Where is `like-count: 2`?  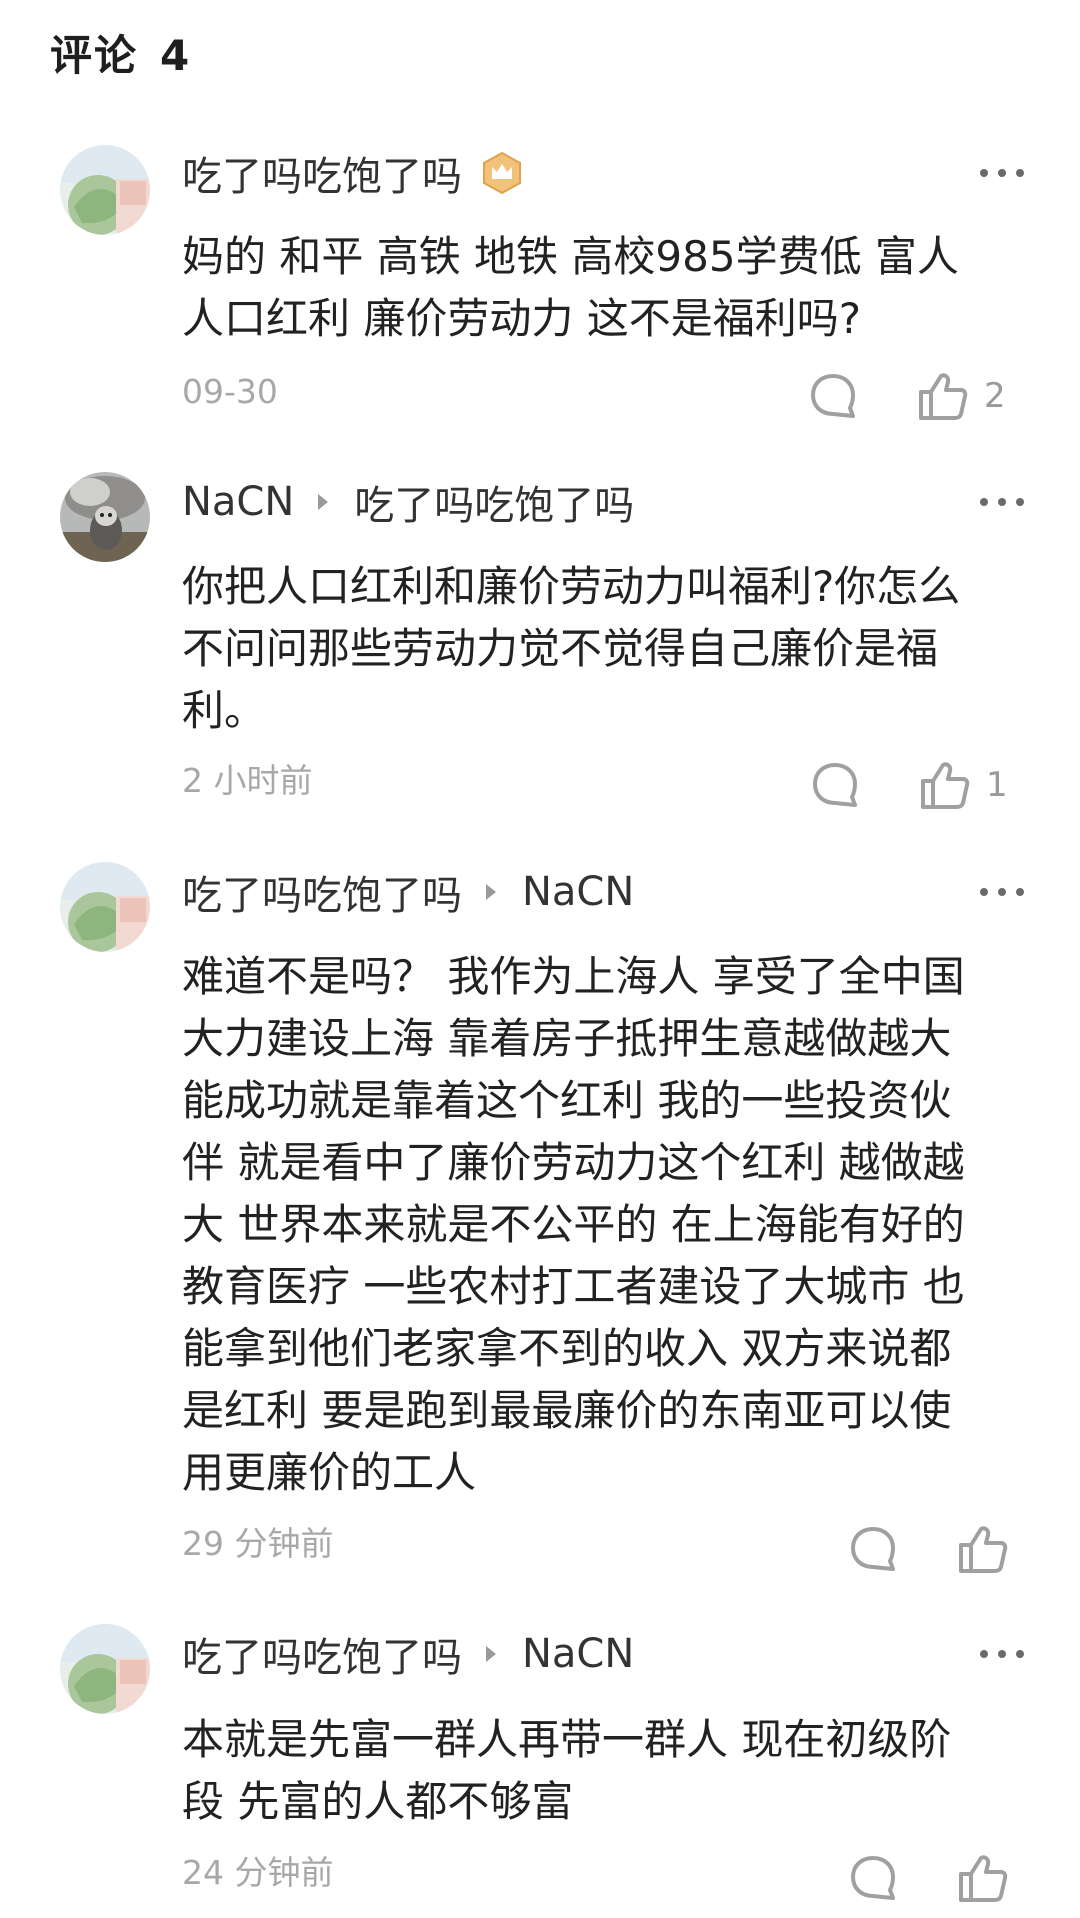 like-count: 2 is located at coordinates (995, 396).